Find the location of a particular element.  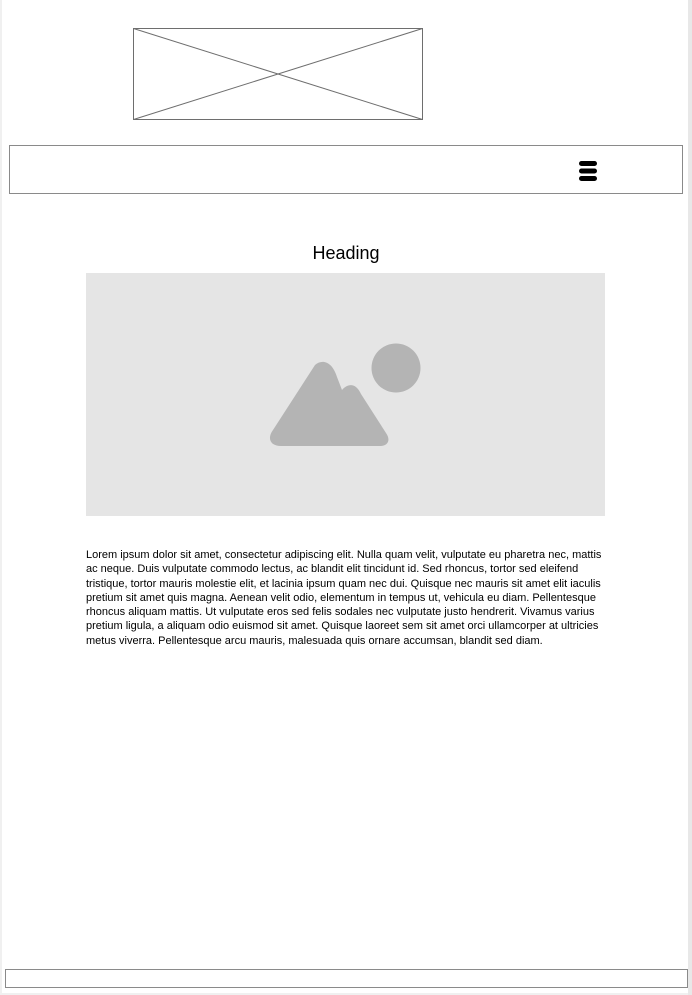

page-heading: Heading is located at coordinates (346, 253).